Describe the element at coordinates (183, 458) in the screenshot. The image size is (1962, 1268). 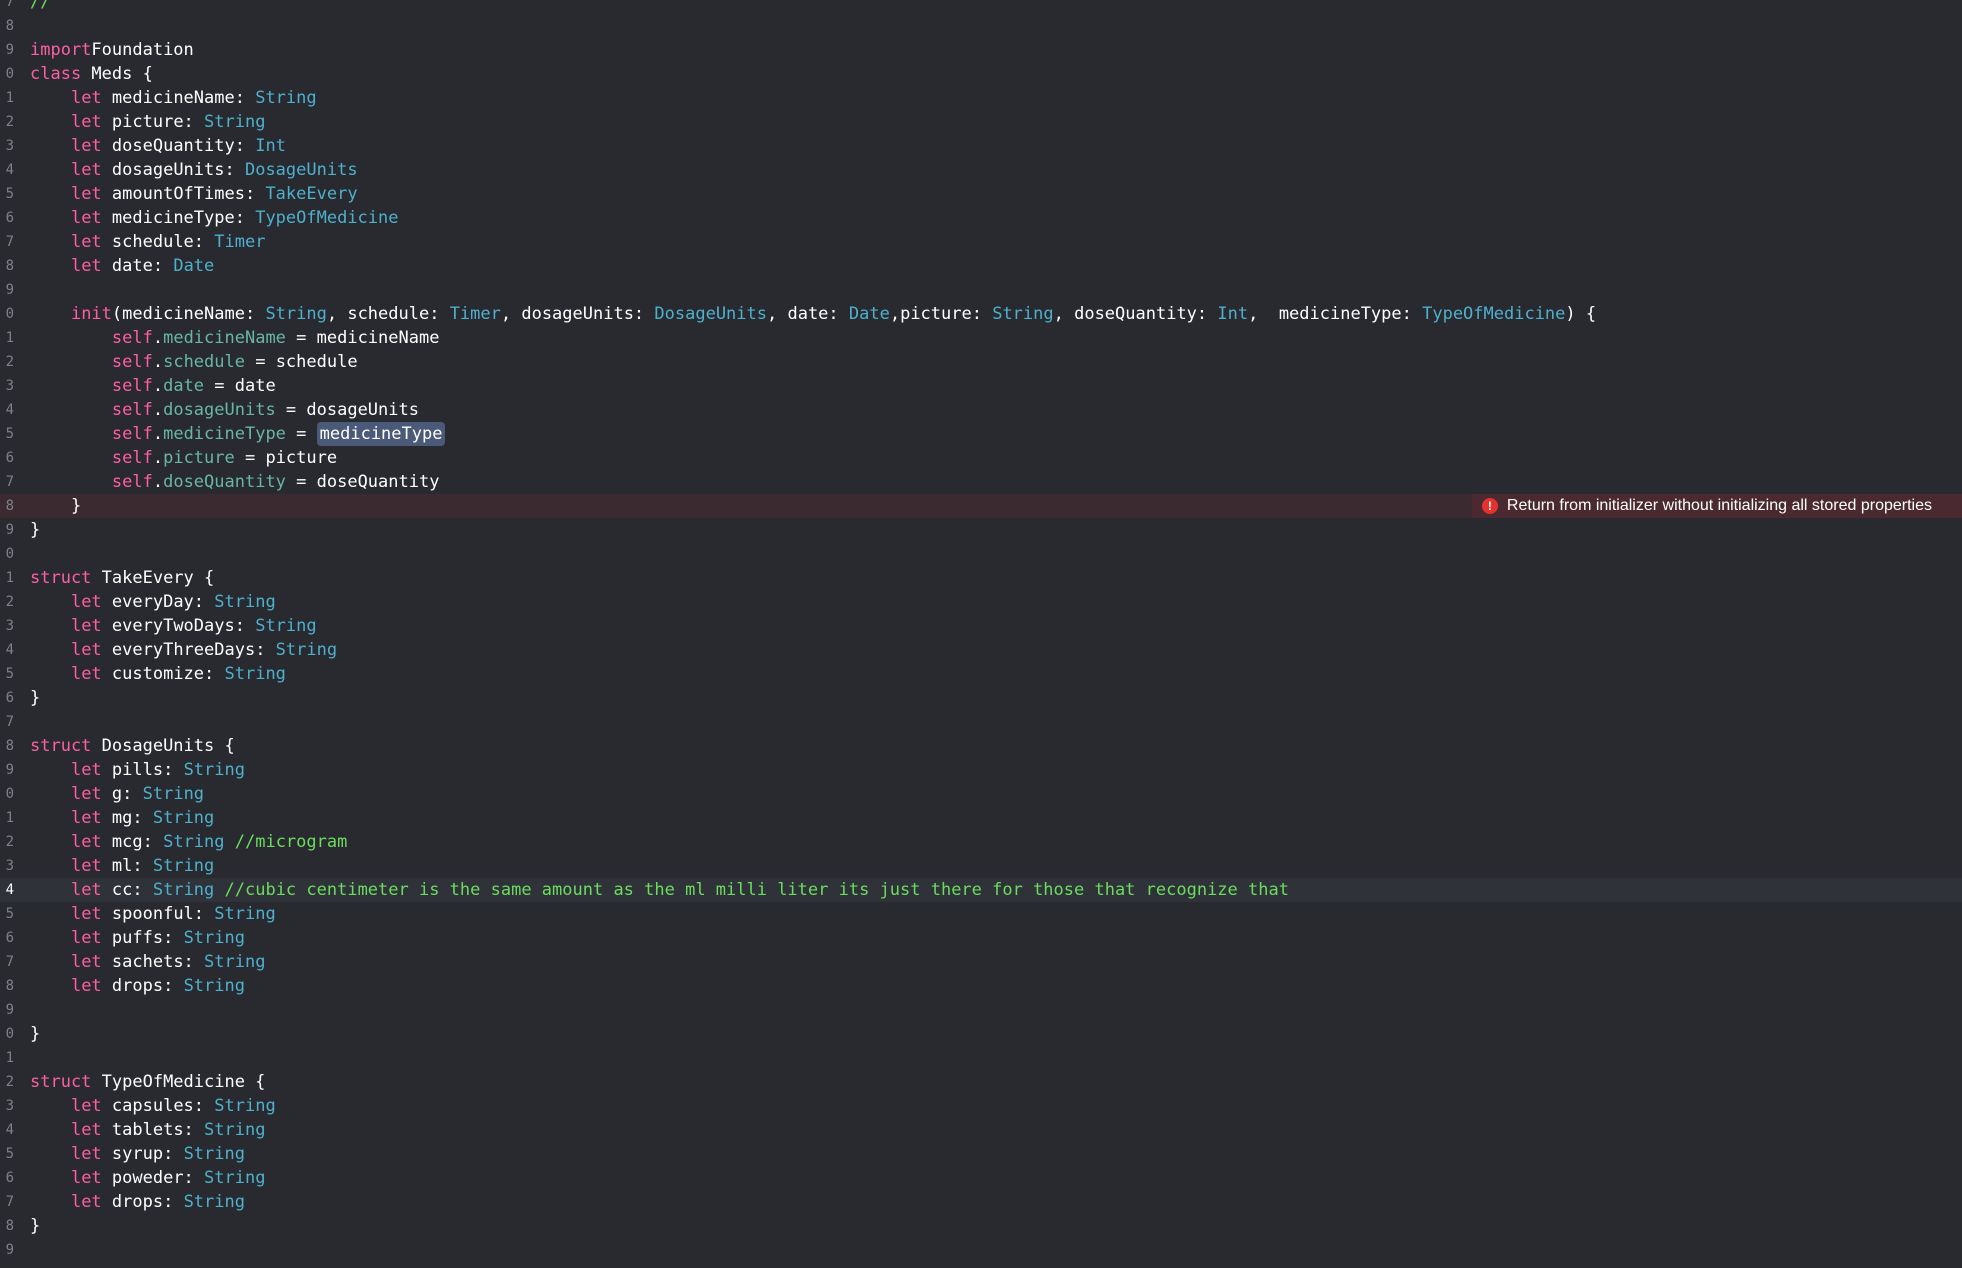
I see `code-text: self.picture = picture` at that location.